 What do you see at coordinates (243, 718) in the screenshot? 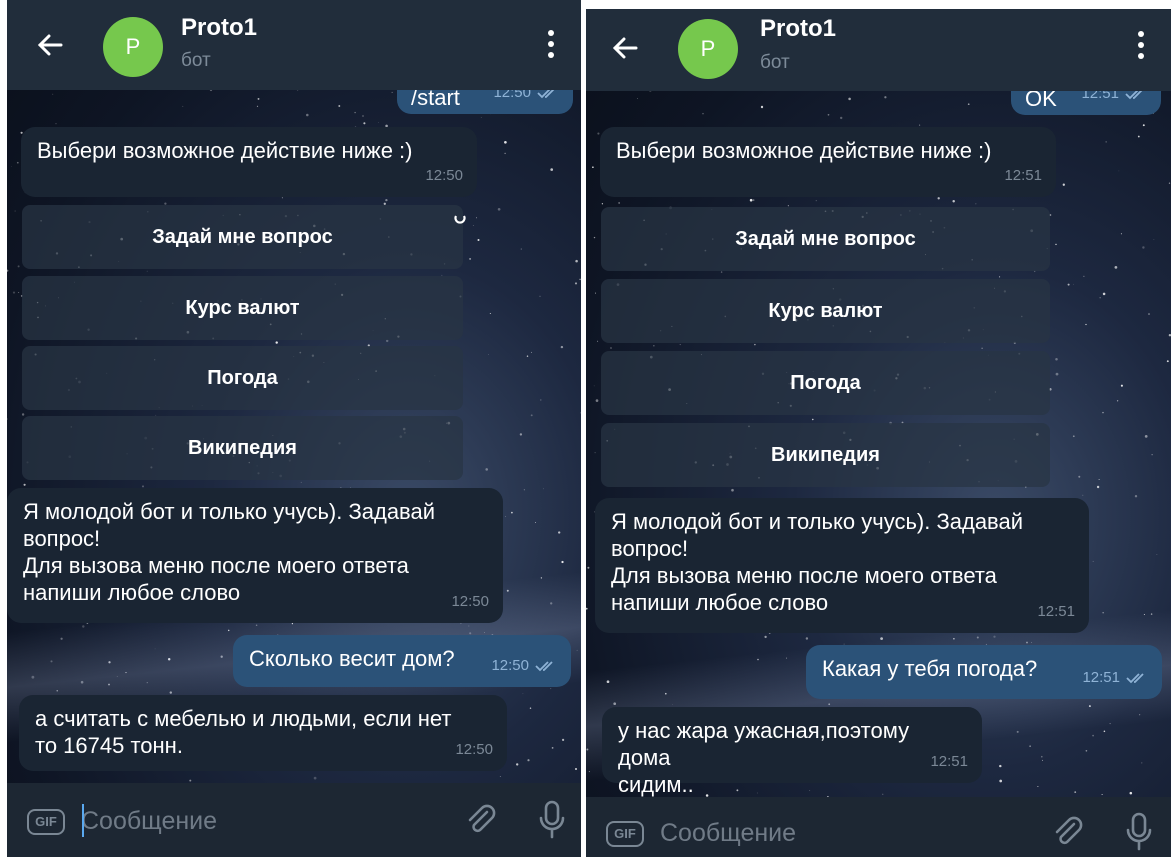
I see `message-line: а считать с мебелью и людьми, если нет` at bounding box center [243, 718].